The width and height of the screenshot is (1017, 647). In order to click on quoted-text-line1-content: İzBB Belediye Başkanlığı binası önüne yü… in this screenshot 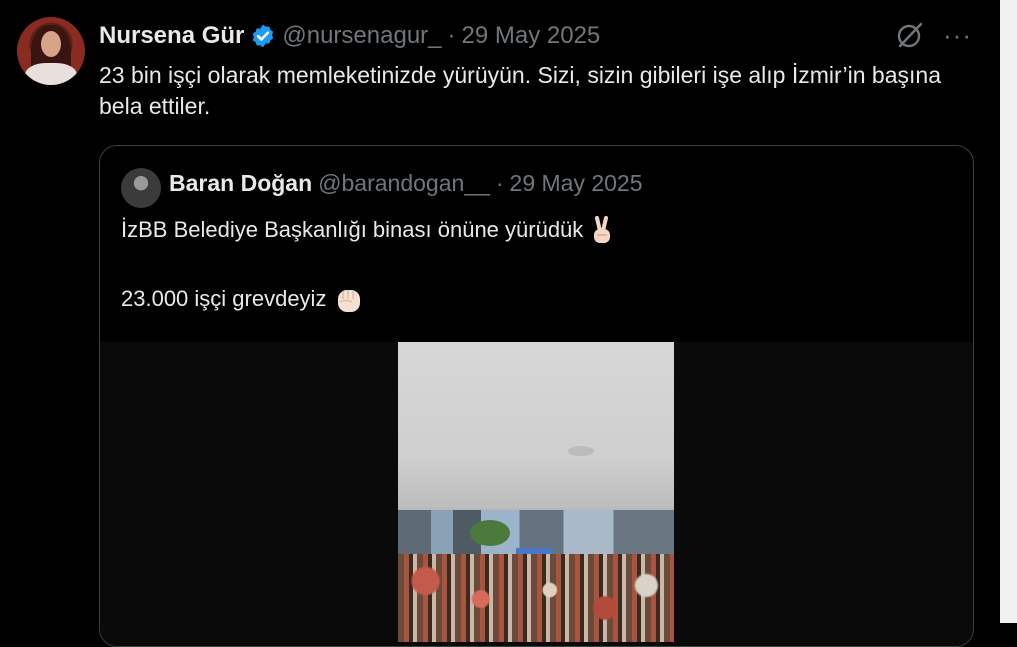, I will do `click(352, 229)`.